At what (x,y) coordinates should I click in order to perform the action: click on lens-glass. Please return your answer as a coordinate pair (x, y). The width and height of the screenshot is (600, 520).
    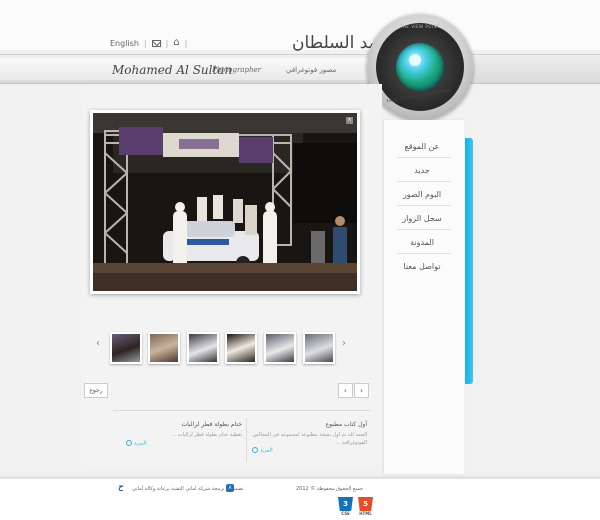
    Looking at the image, I should click on (420, 67).